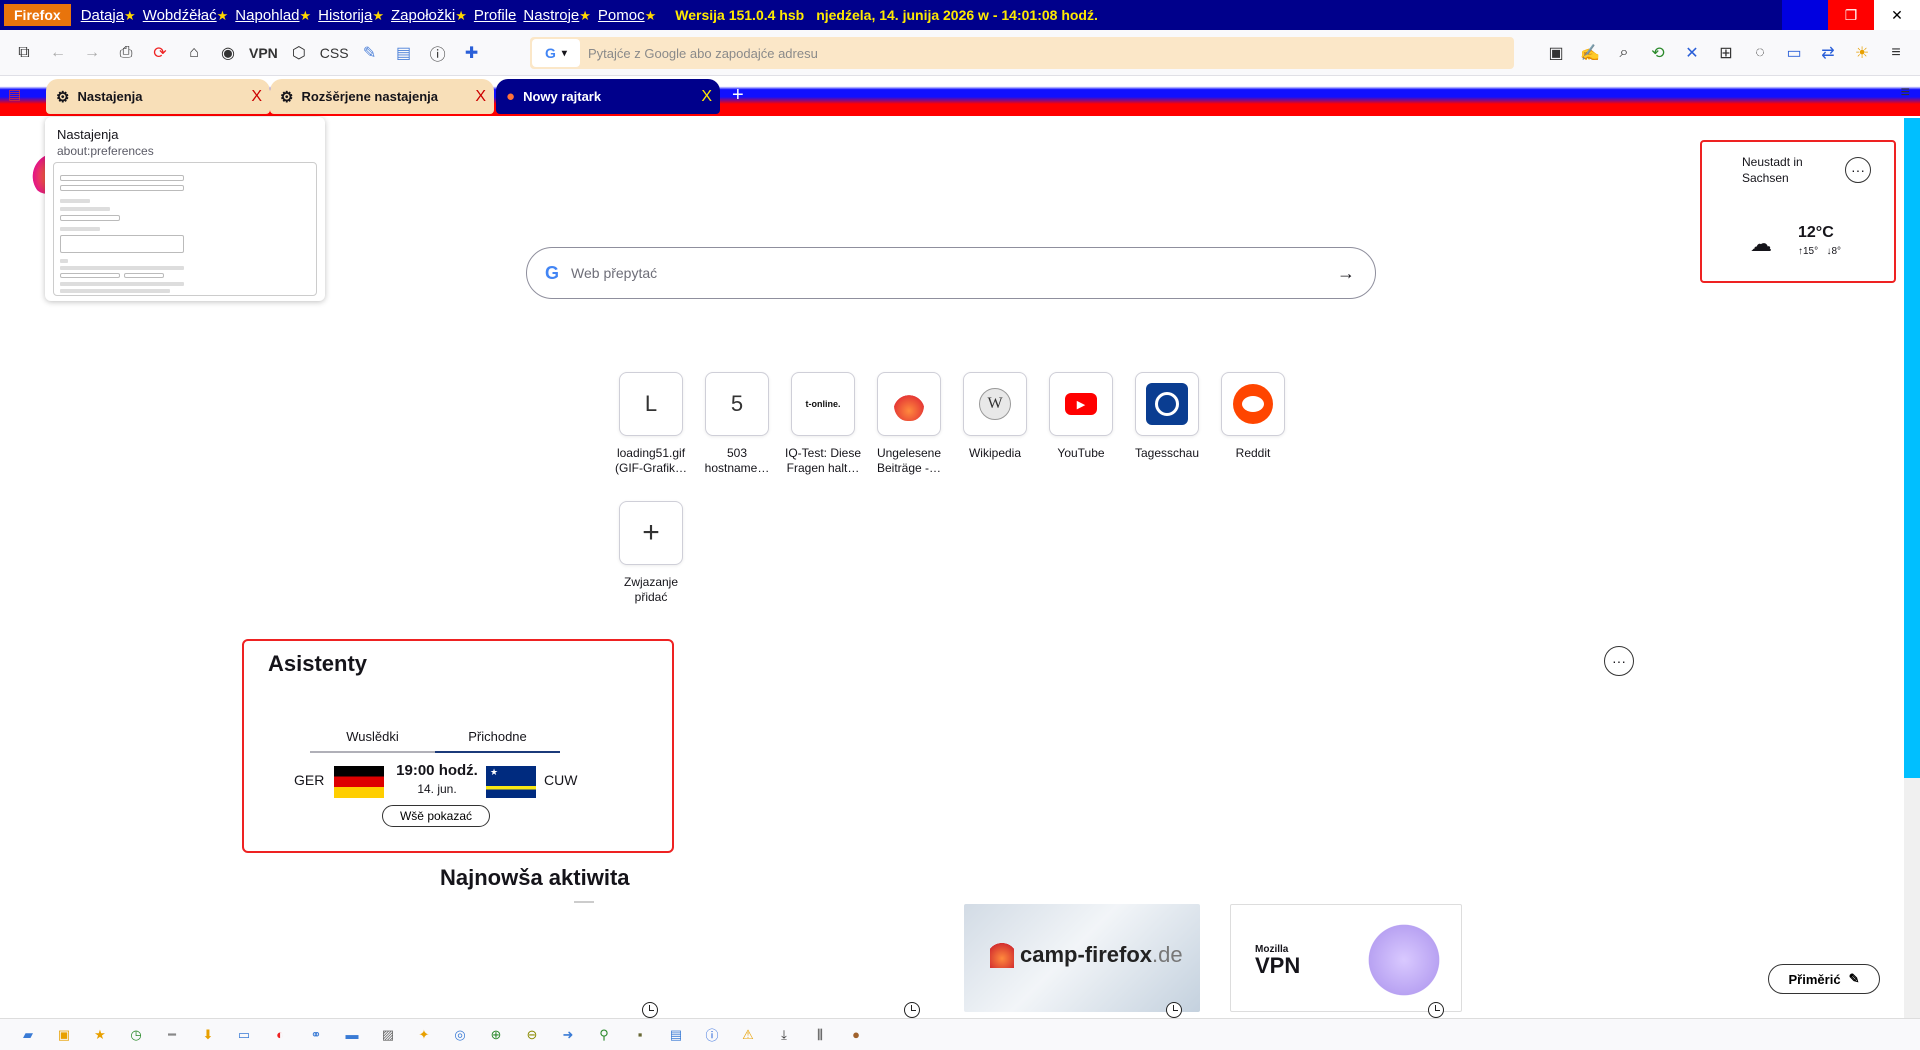  What do you see at coordinates (497, 738) in the screenshot?
I see `tab-upcoming: Přichodne` at bounding box center [497, 738].